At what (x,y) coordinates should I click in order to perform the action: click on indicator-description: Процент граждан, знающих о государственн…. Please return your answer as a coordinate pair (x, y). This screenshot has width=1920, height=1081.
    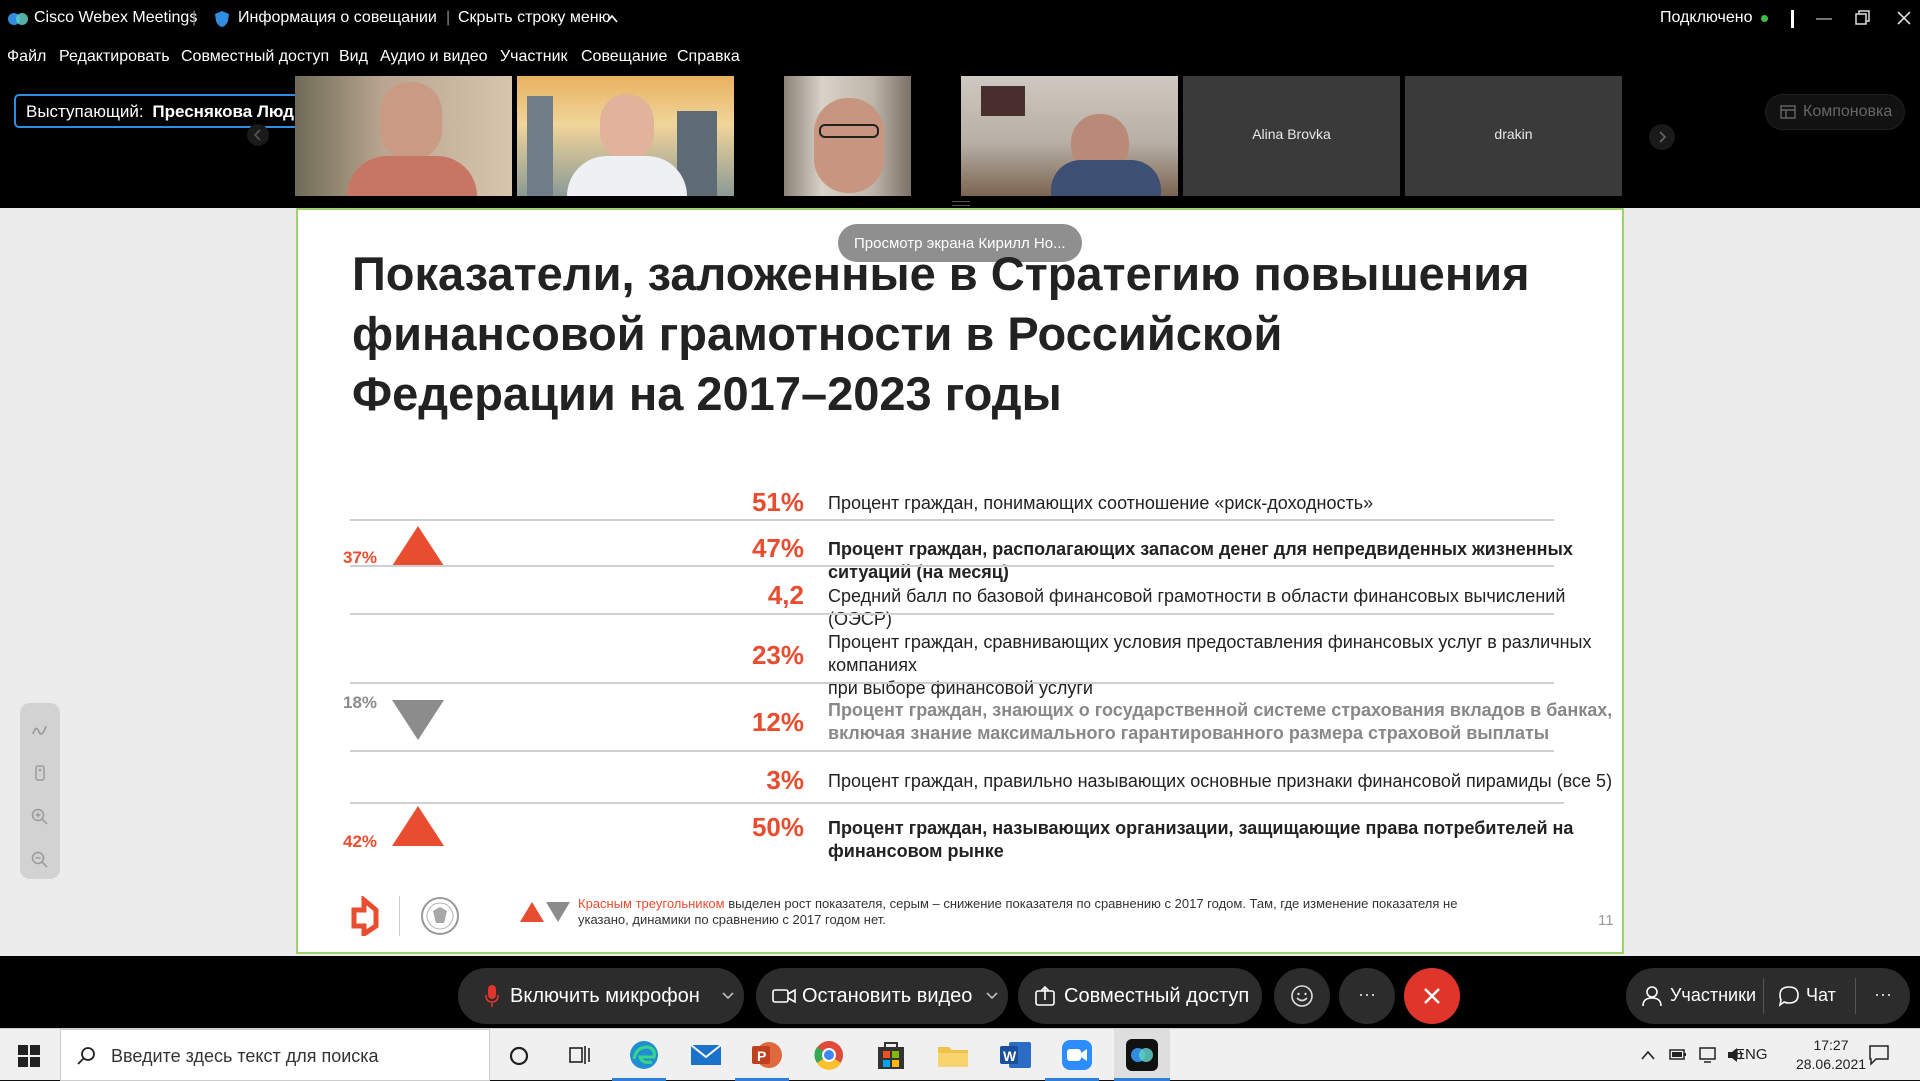
    Looking at the image, I should click on (1220, 721).